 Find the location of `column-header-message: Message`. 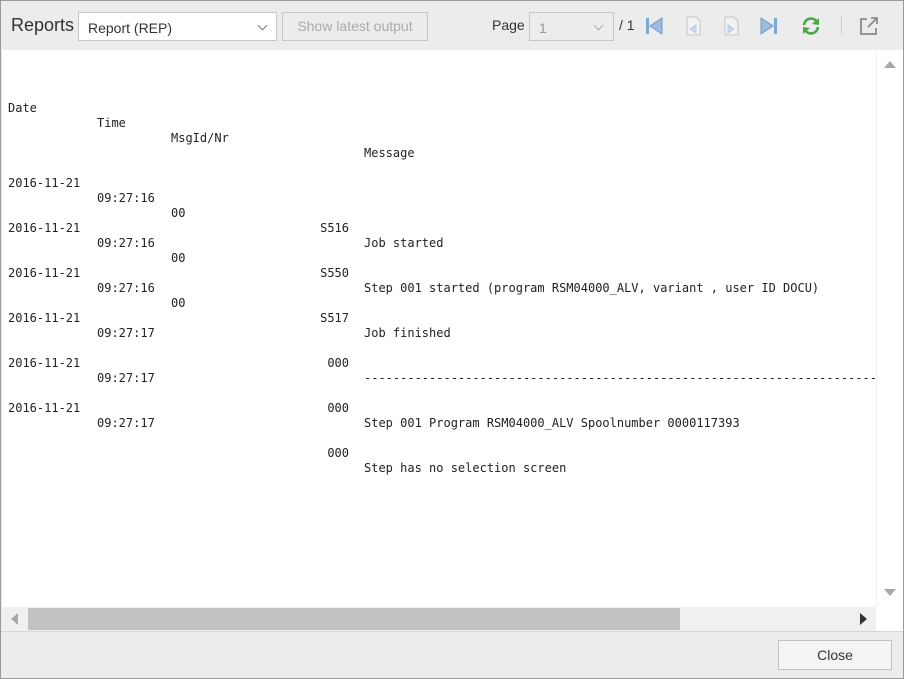

column-header-message: Message is located at coordinates (389, 153).